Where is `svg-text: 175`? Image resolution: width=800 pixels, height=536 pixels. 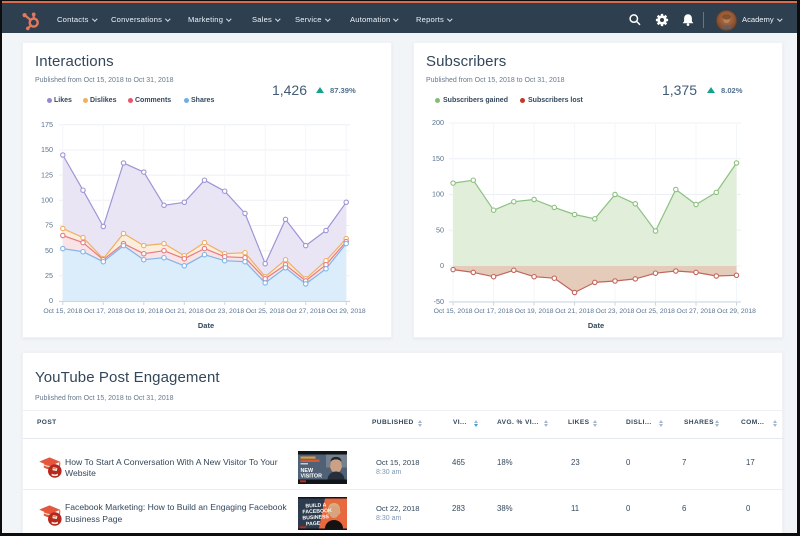 svg-text: 175 is located at coordinates (47, 124).